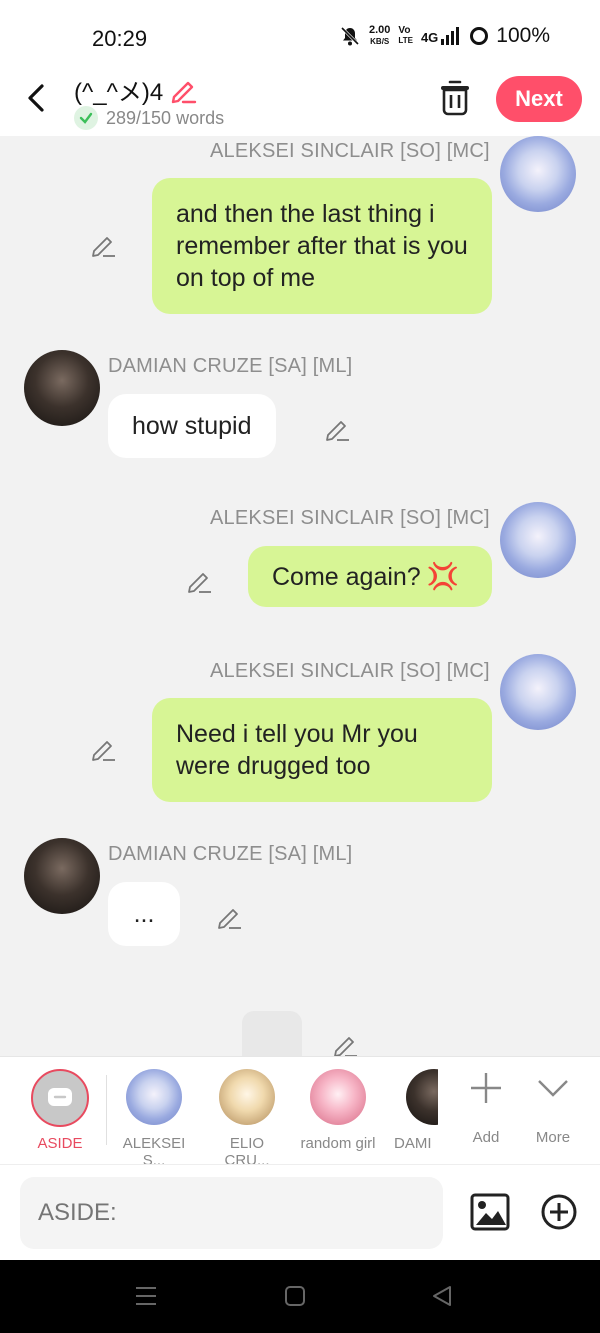  Describe the element at coordinates (231, 1213) in the screenshot. I see `aside-input` at that location.